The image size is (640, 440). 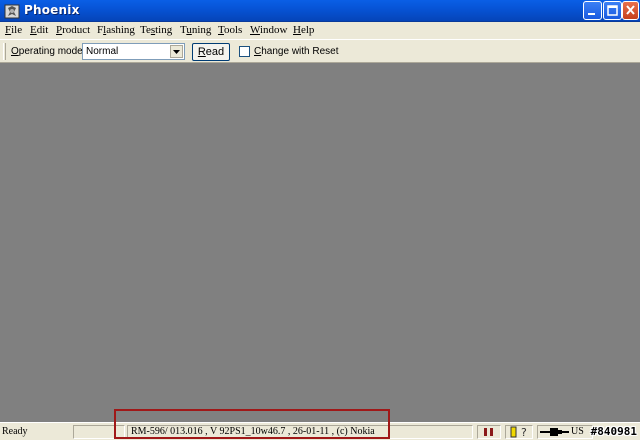 I want to click on status-ready-text: Ready, so click(x=15, y=431).